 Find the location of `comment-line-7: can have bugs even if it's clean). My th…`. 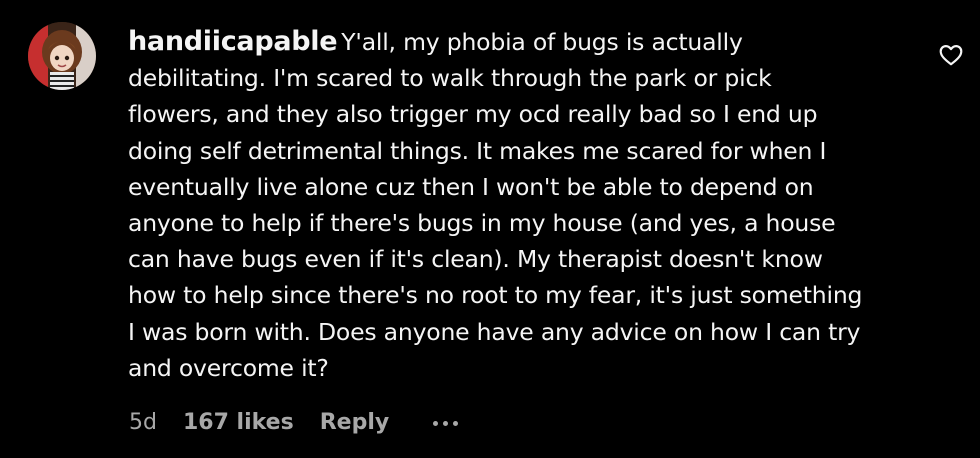

comment-line-7: can have bugs even if it's clean). My th… is located at coordinates (475, 259).